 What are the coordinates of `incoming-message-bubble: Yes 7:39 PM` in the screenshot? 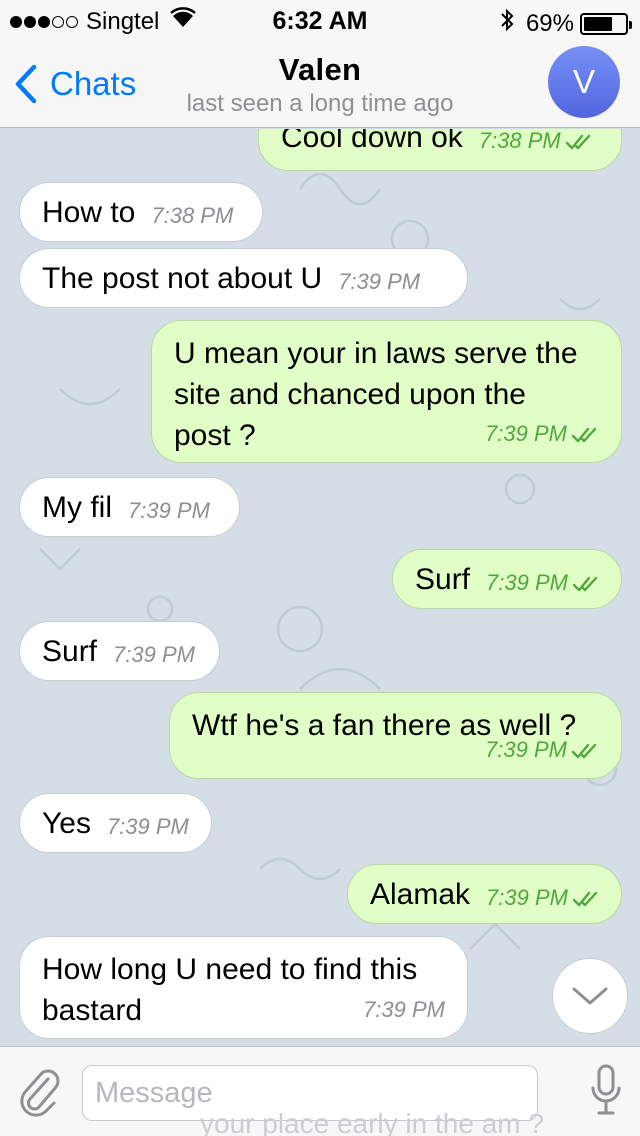 It's located at (115, 823).